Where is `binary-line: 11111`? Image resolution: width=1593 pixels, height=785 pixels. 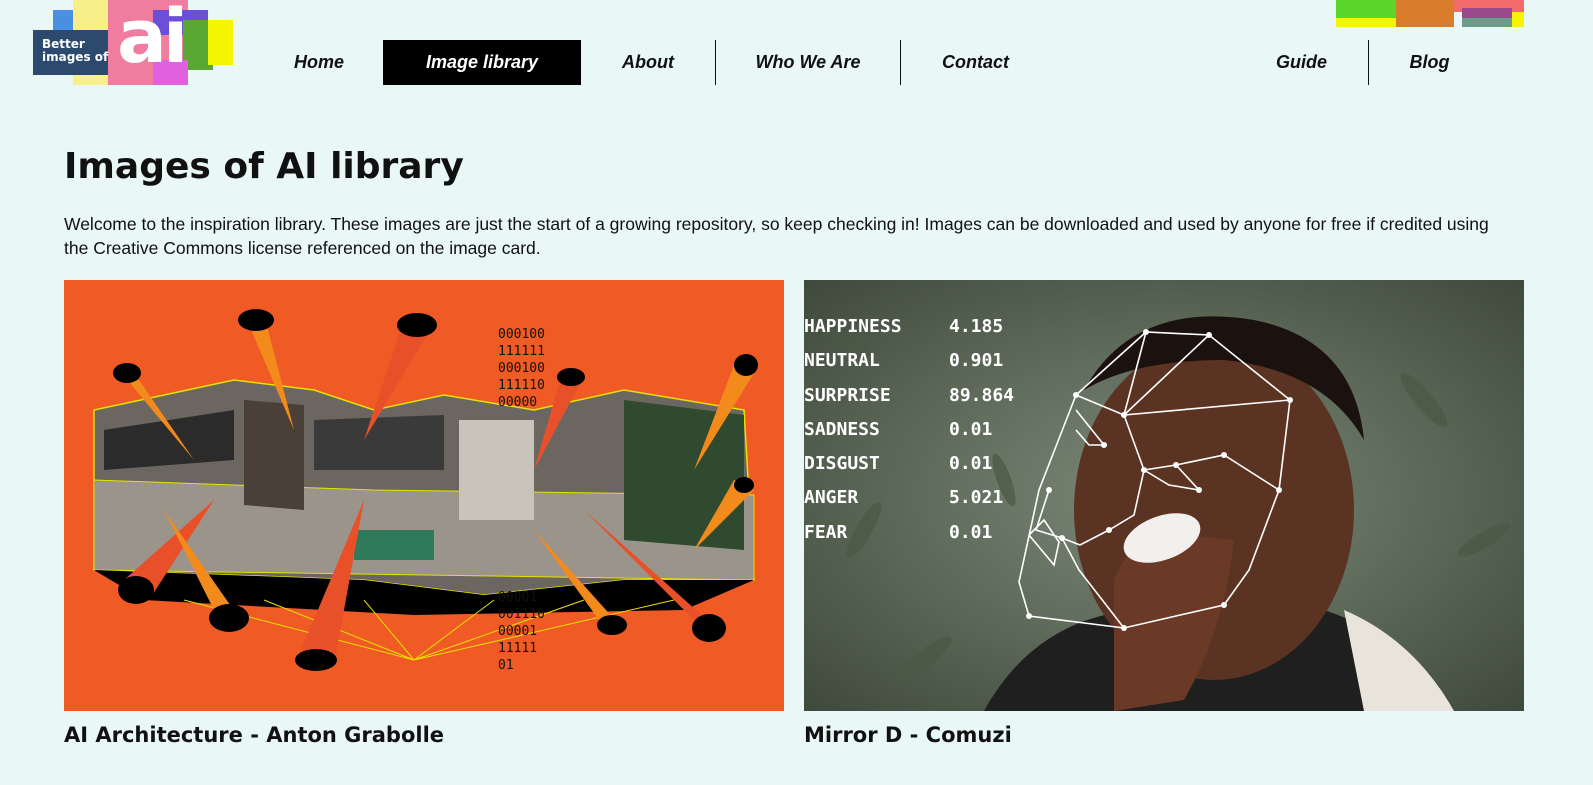 binary-line: 11111 is located at coordinates (518, 648).